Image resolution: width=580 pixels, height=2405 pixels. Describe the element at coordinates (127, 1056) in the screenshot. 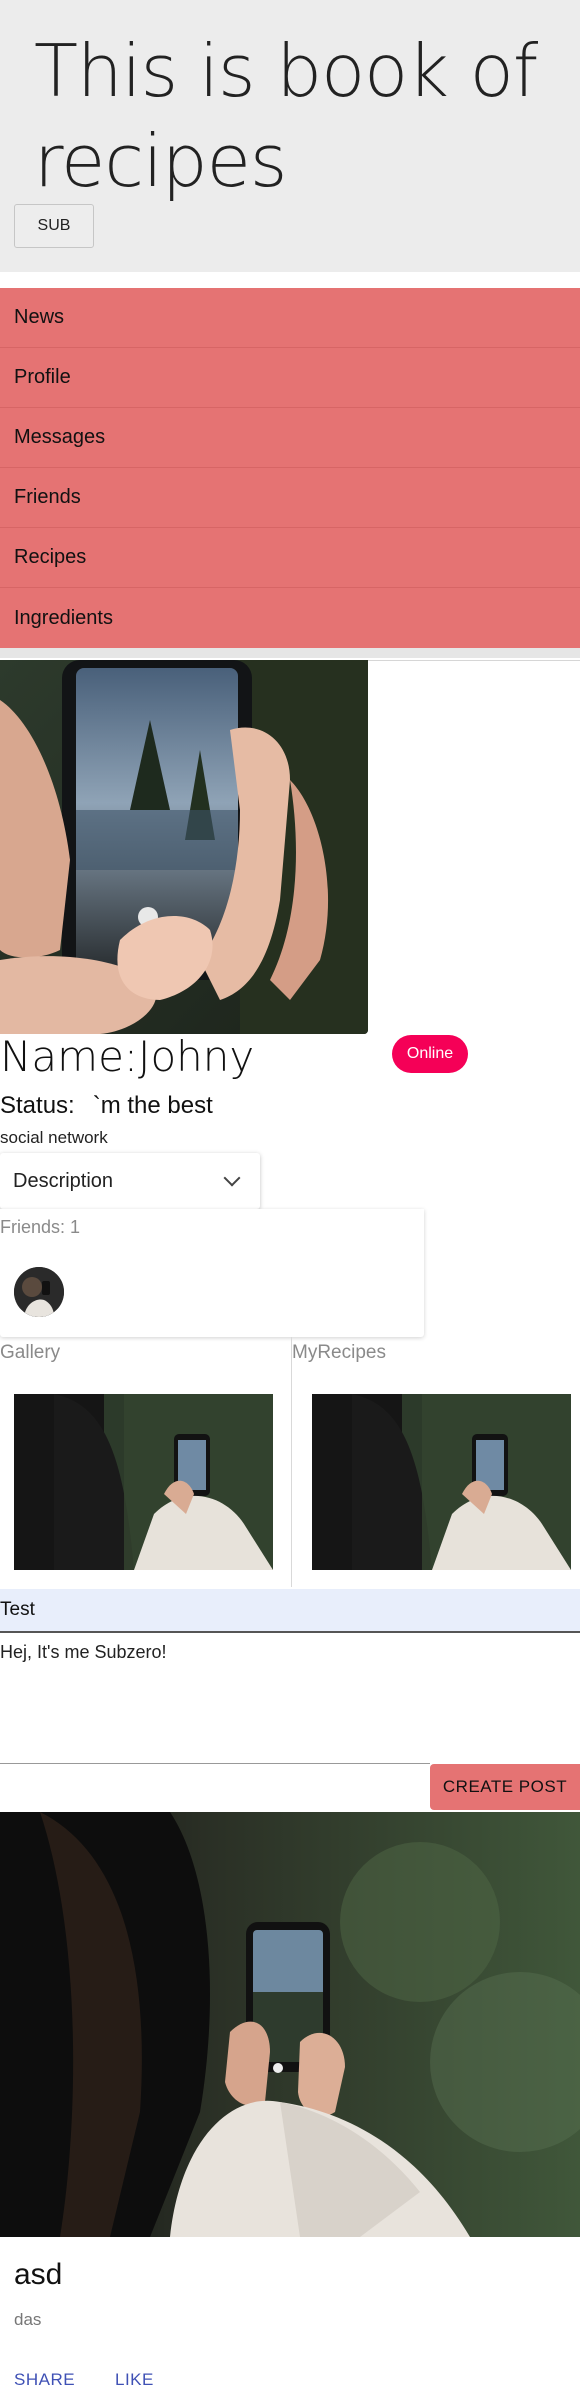

I see `profile-name: Name:Johny` at that location.